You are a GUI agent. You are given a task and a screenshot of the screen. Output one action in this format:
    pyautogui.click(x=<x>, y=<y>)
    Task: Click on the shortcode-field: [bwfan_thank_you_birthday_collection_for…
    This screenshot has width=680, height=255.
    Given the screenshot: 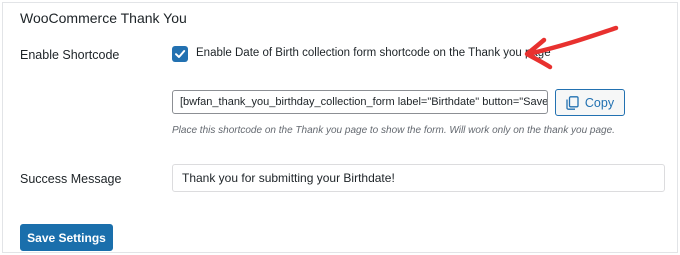 What is the action you would take?
    pyautogui.click(x=360, y=102)
    